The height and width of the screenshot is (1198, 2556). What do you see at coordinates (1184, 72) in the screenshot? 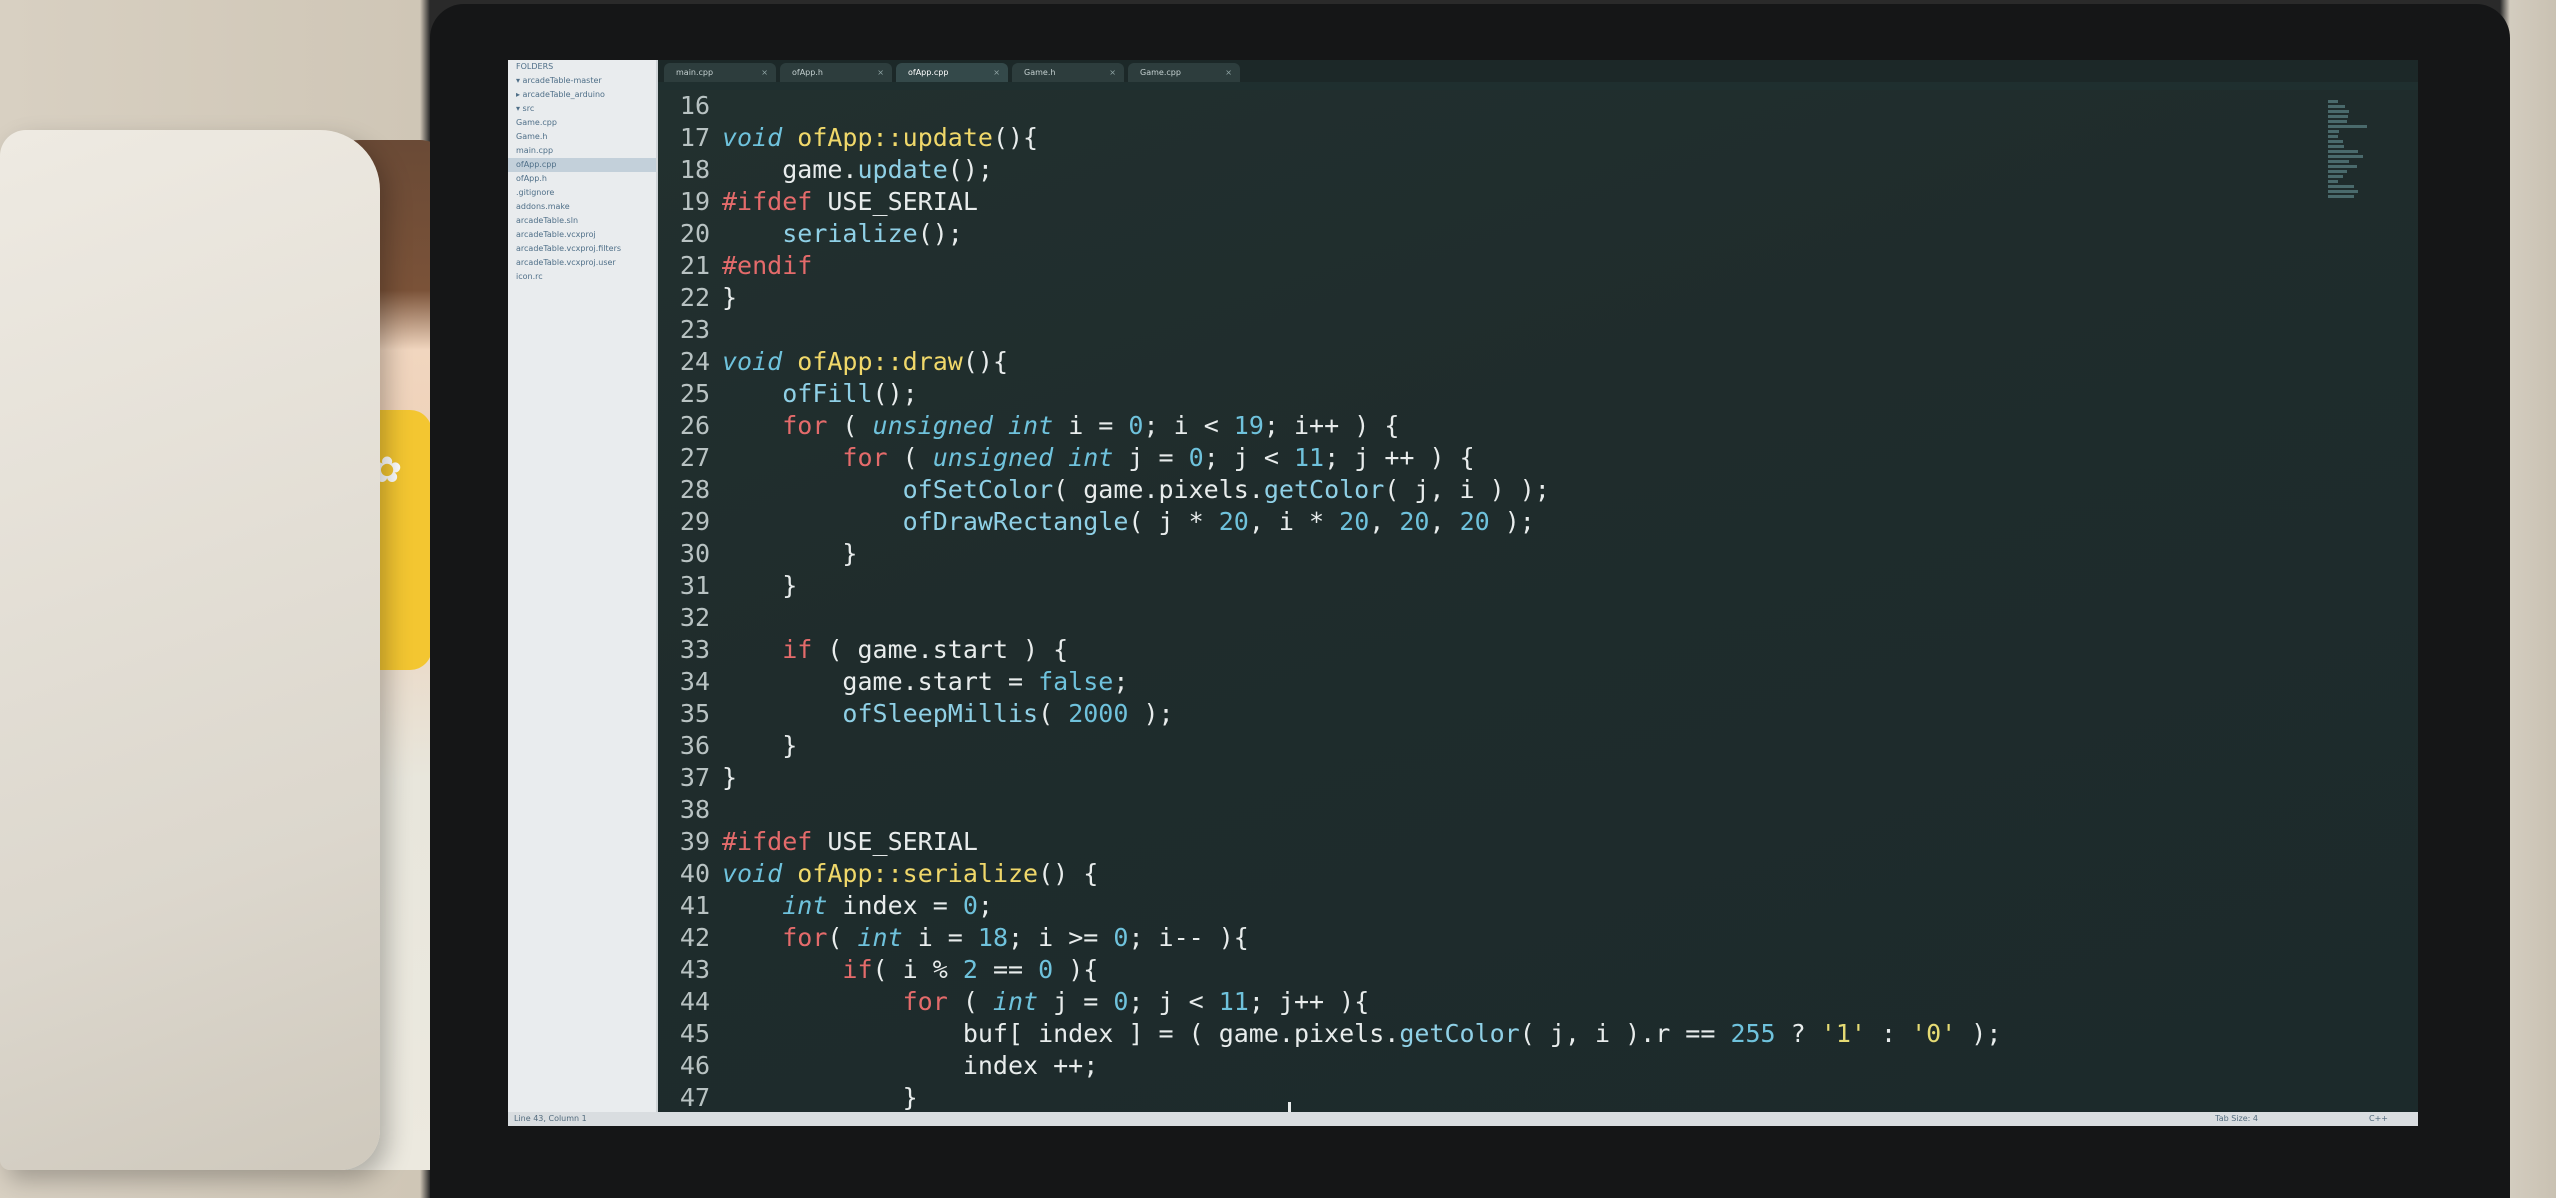
I see `tab-game-cpp: Game.cpp ×` at bounding box center [1184, 72].